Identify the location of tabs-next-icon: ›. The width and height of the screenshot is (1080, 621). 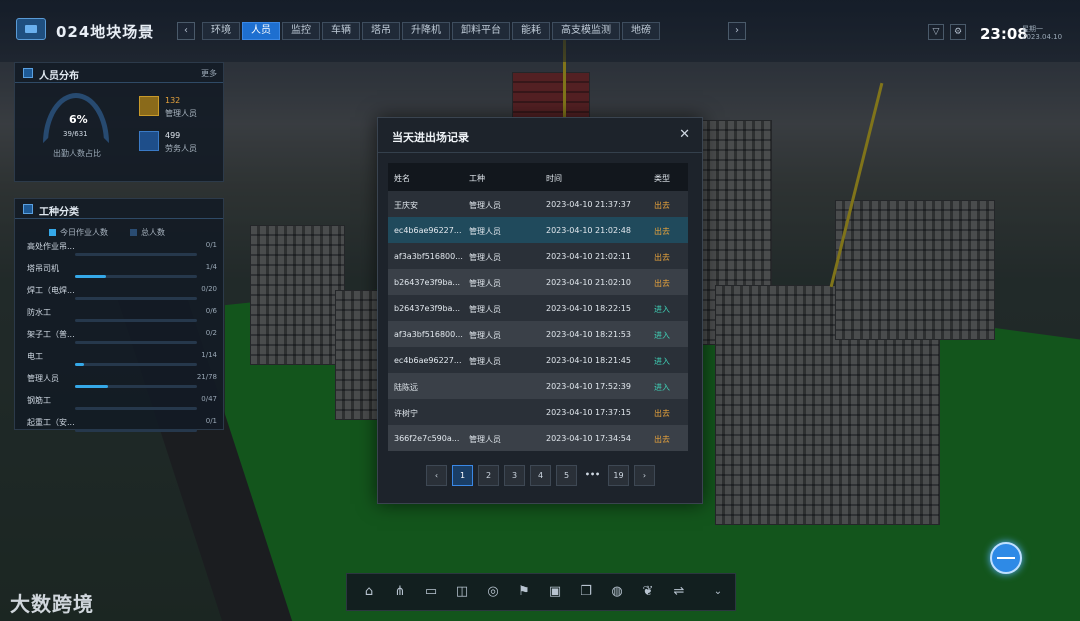
(737, 31).